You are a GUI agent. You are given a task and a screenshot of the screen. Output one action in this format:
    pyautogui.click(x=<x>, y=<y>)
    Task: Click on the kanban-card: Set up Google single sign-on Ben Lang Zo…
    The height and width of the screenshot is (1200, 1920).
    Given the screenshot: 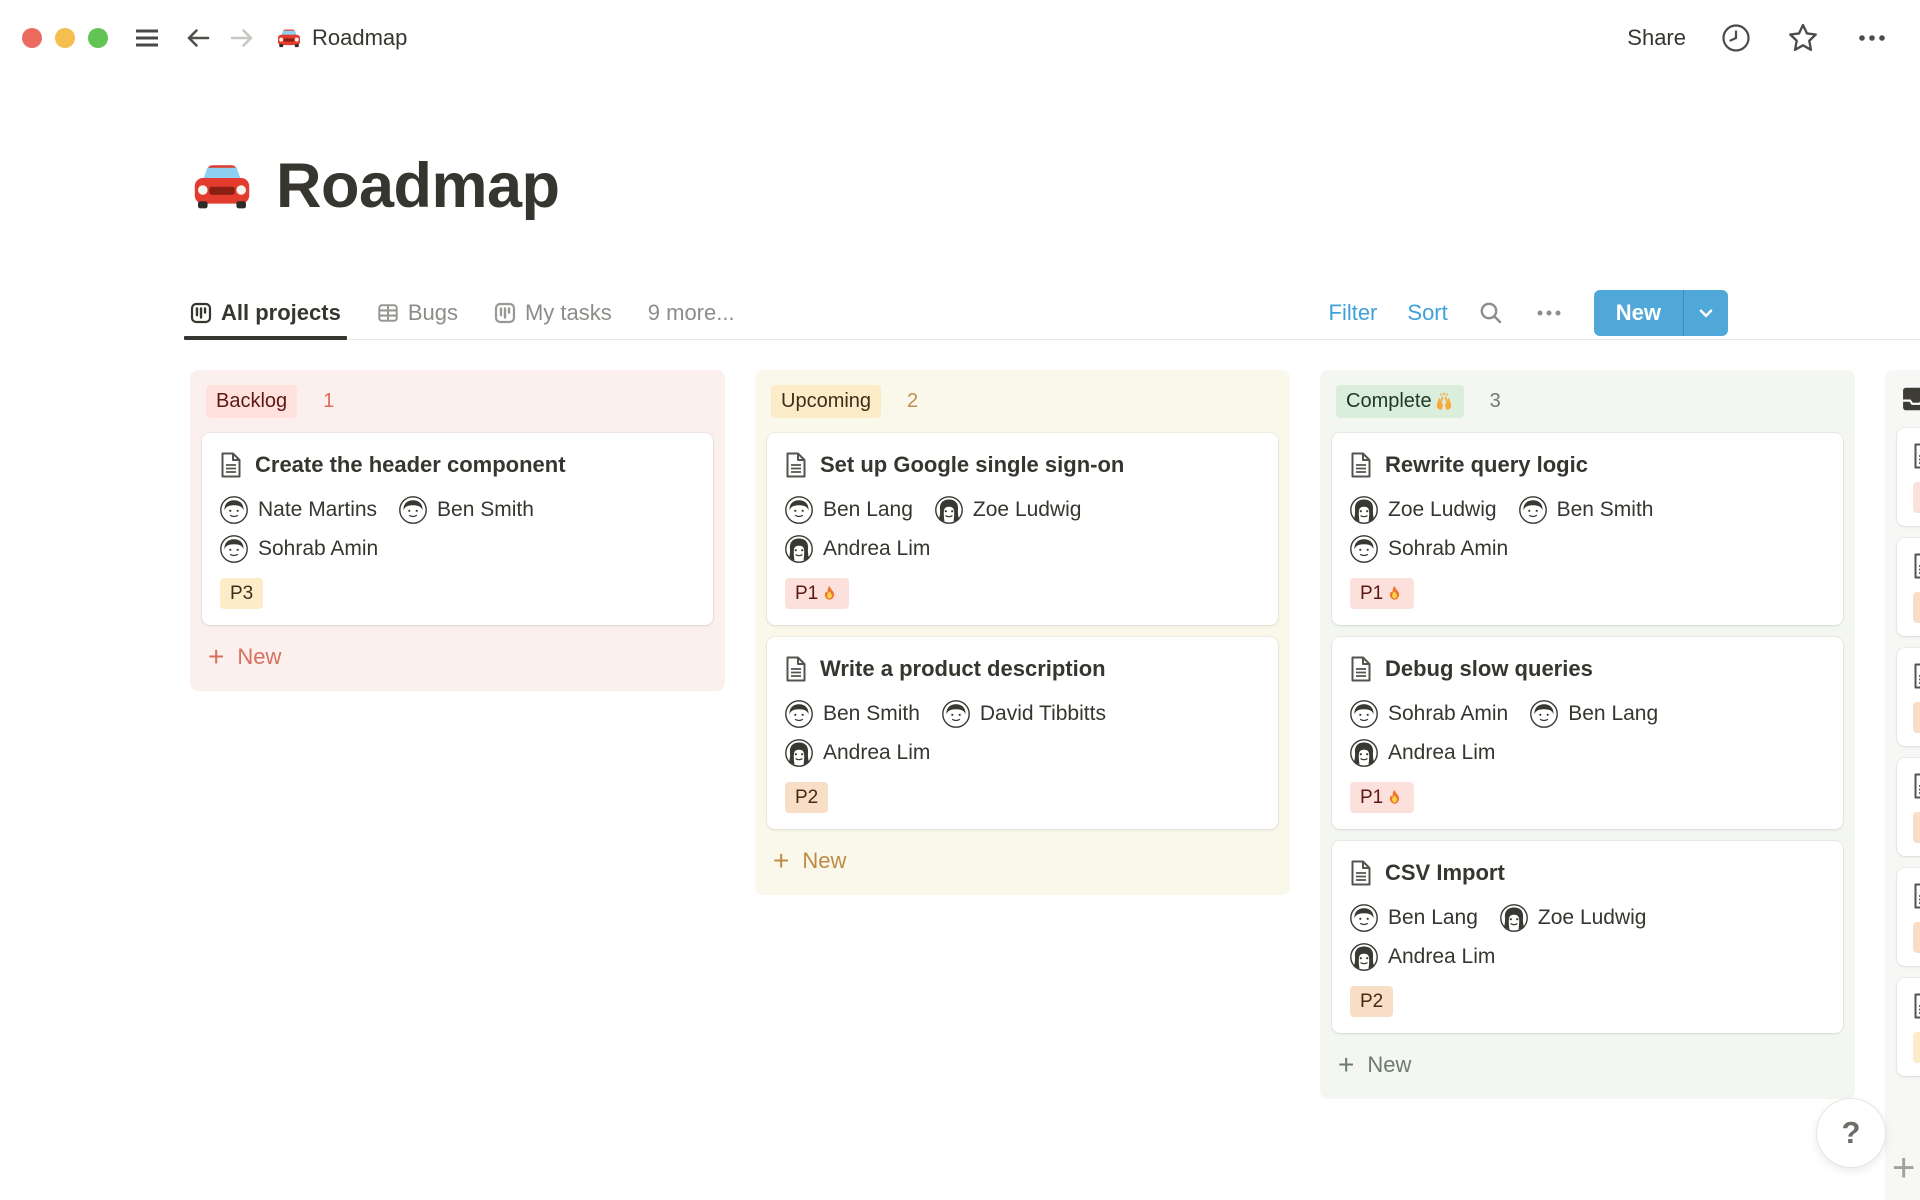 What is the action you would take?
    pyautogui.click(x=1022, y=529)
    